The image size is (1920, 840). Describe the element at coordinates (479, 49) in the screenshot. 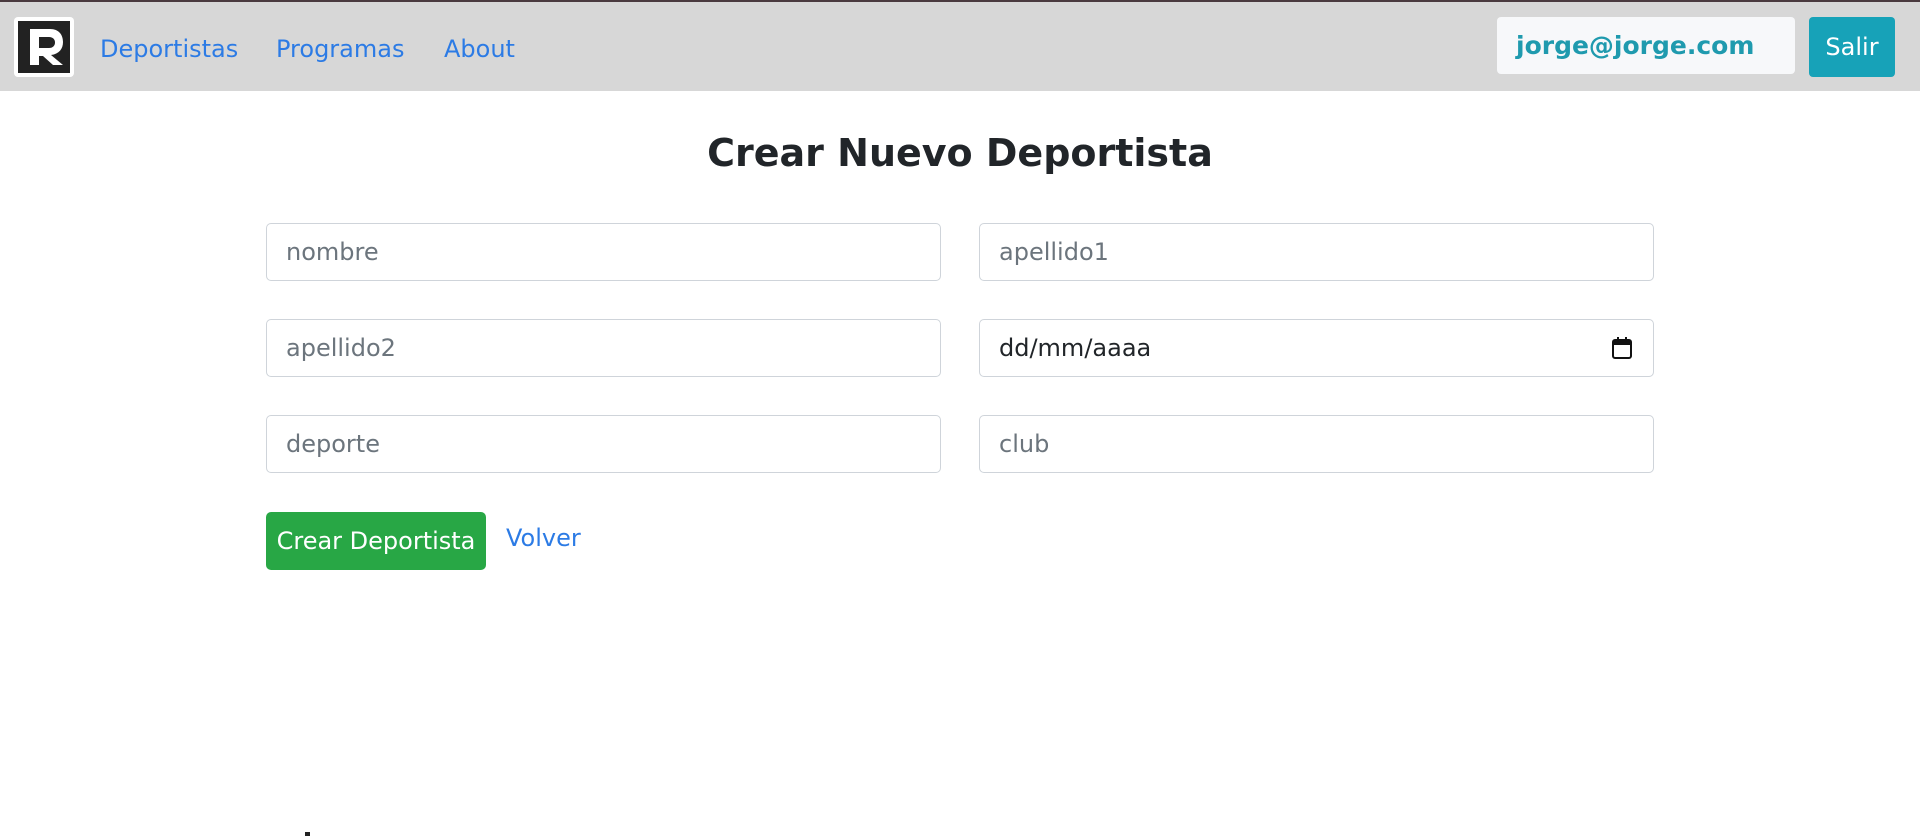

I see `nav-link-about: About` at that location.